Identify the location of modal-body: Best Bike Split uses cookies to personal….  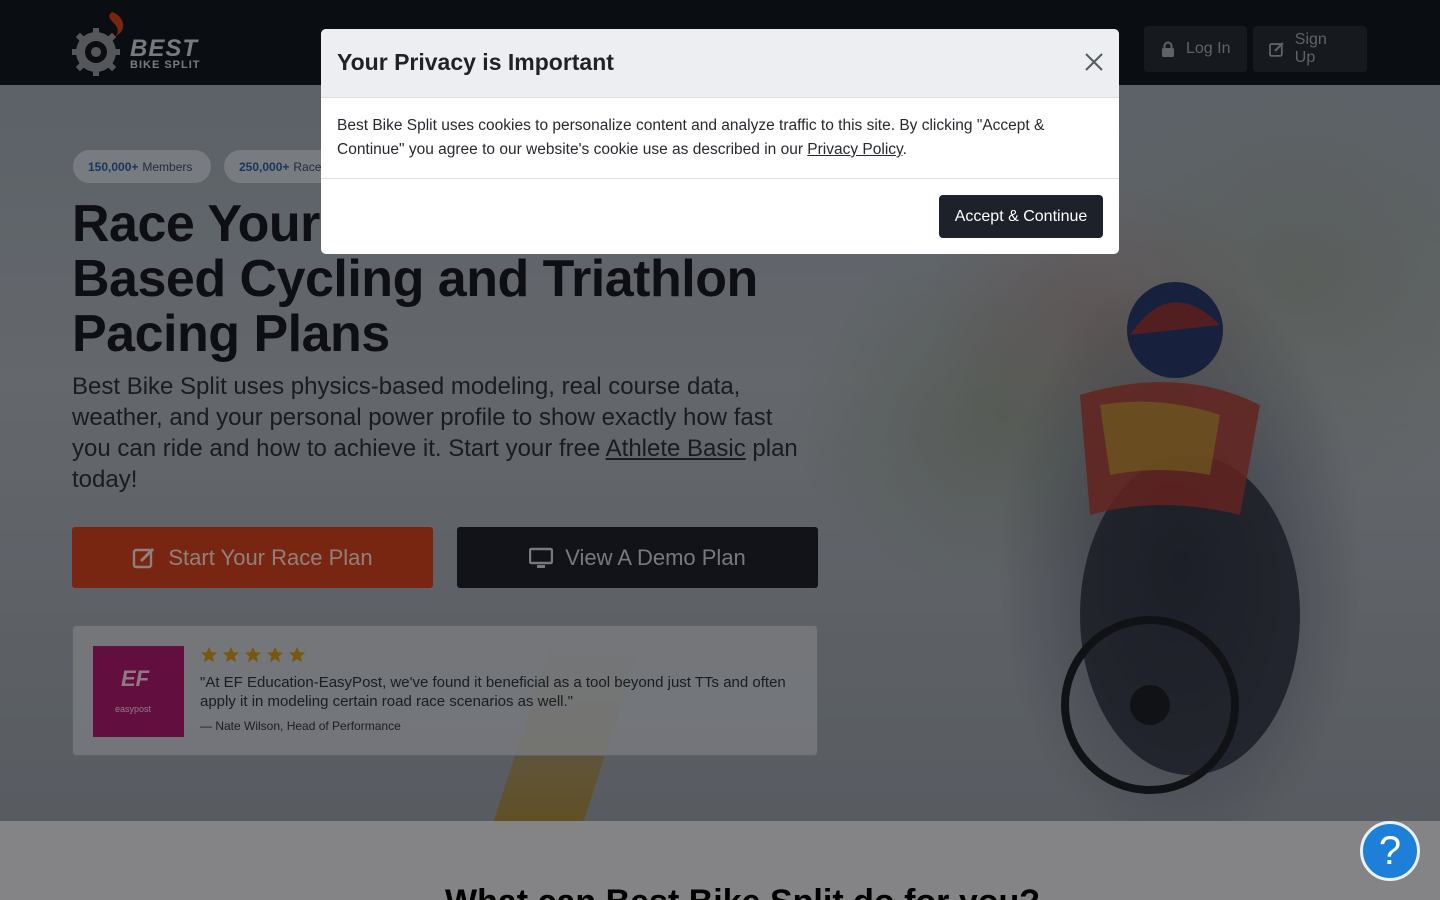
(720, 138).